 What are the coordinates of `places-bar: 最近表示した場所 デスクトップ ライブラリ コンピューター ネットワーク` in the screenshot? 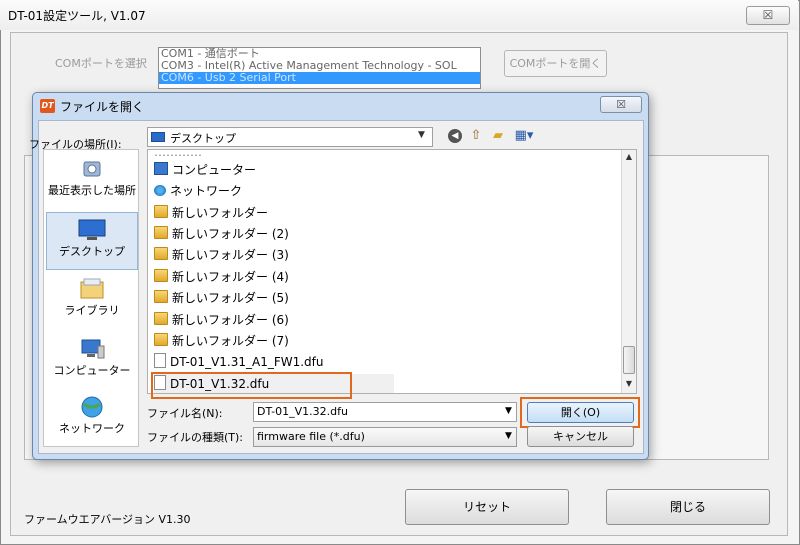 It's located at (91, 298).